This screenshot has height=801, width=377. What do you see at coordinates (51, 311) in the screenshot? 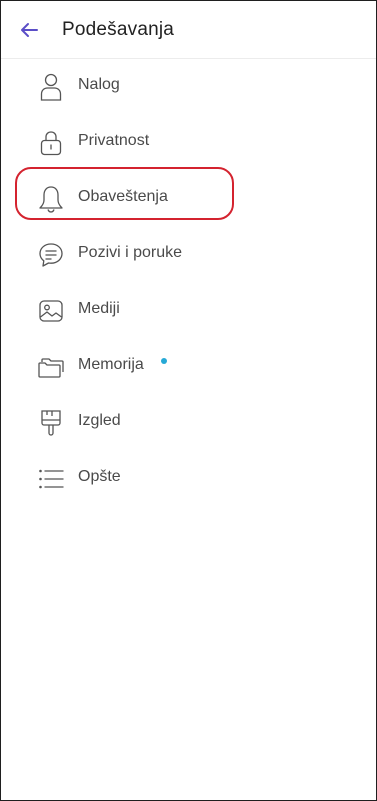
I see `image-icon` at bounding box center [51, 311].